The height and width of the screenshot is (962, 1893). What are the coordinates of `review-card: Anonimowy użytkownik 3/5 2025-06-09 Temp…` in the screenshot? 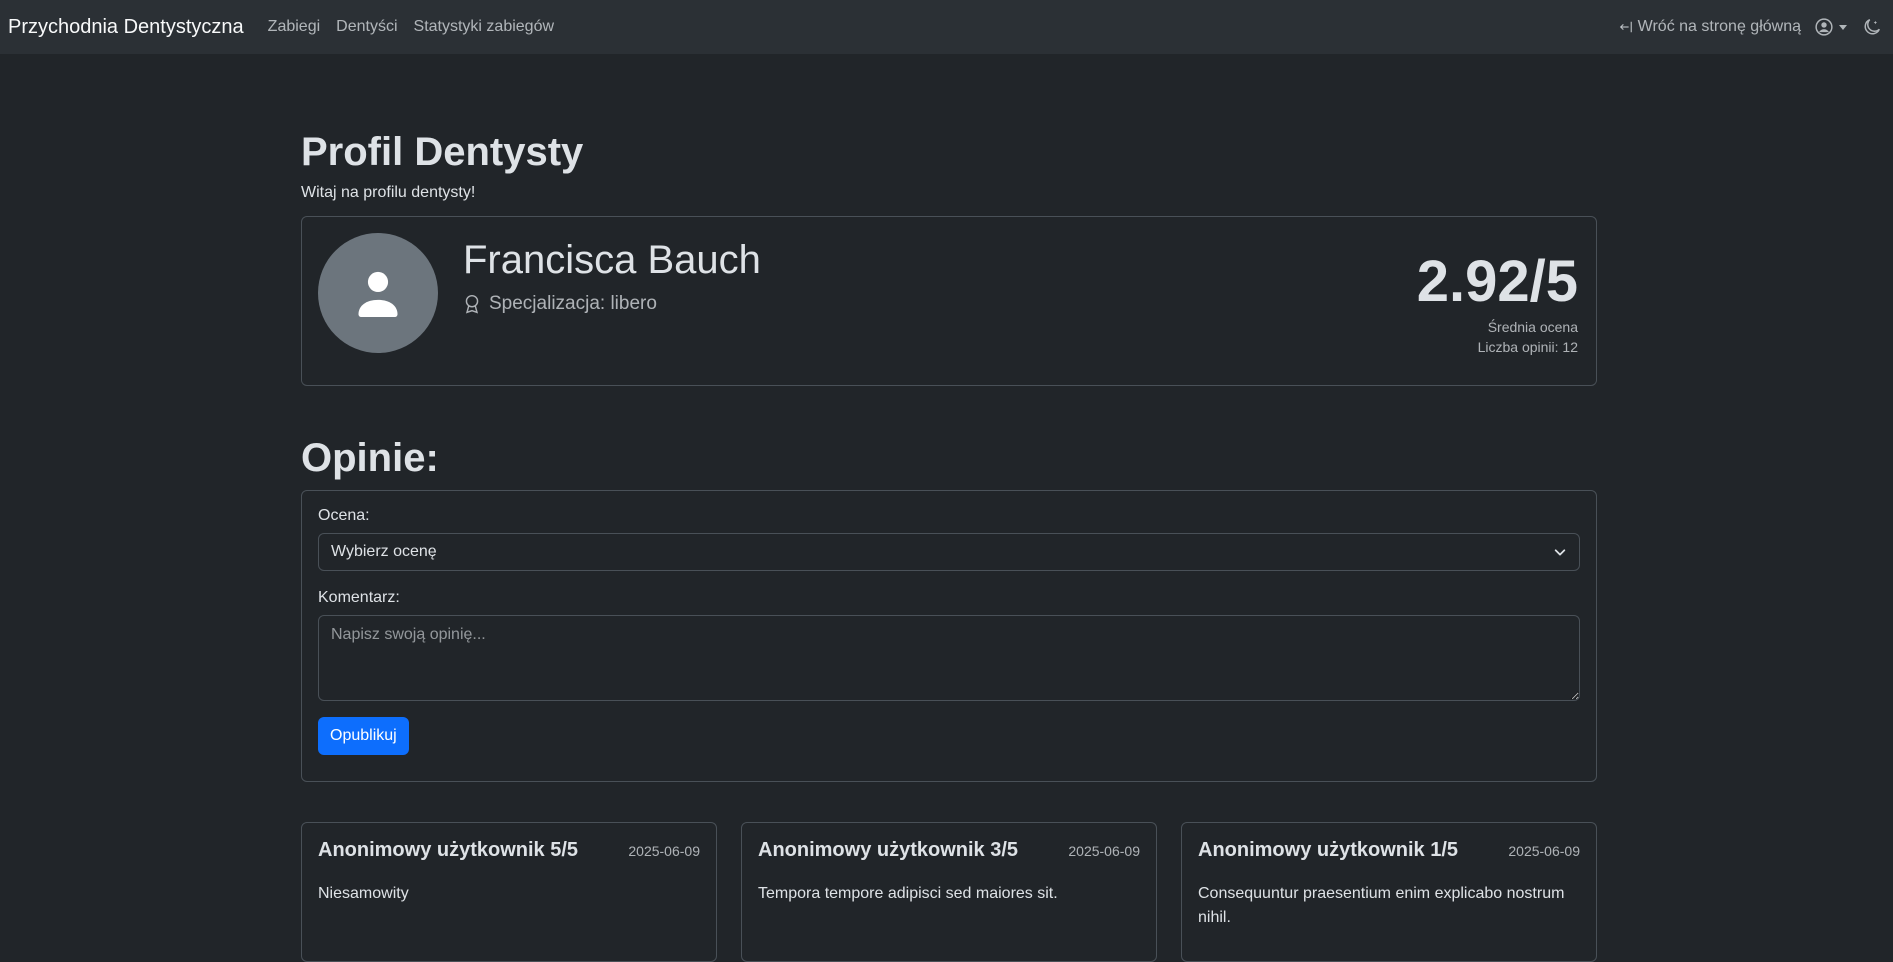 It's located at (949, 892).